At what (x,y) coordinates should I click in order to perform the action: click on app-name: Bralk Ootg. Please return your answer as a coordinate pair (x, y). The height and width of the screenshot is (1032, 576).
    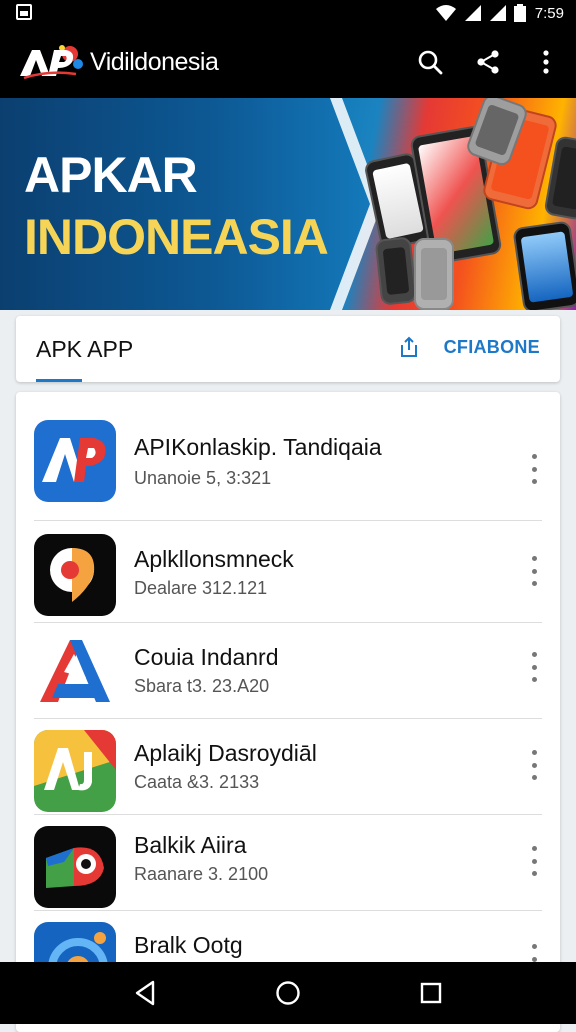
    Looking at the image, I should click on (188, 945).